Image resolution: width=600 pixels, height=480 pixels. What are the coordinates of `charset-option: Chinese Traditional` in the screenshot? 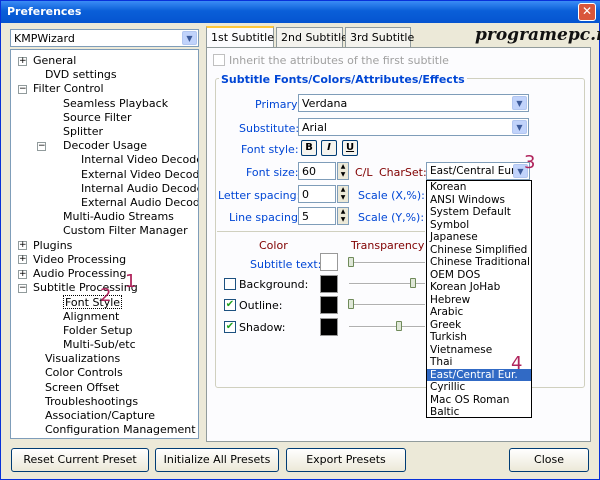 It's located at (479, 262).